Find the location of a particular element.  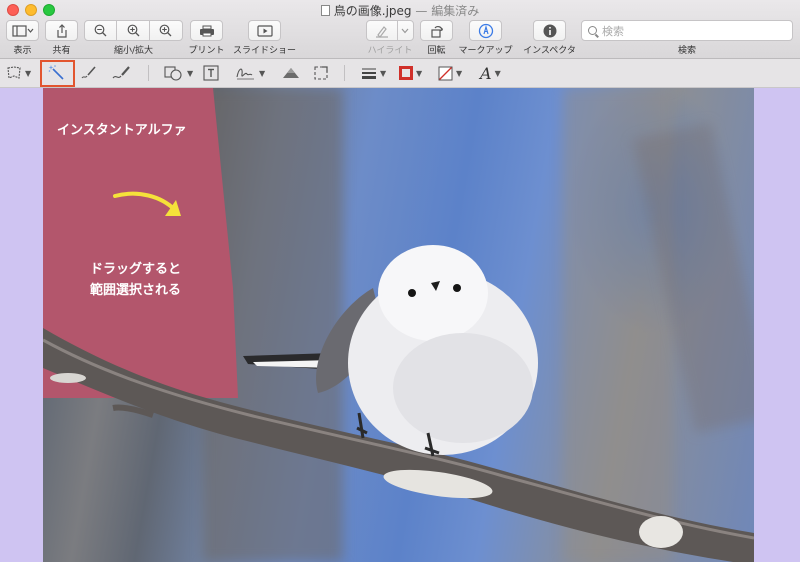

inspector-button is located at coordinates (549, 30).